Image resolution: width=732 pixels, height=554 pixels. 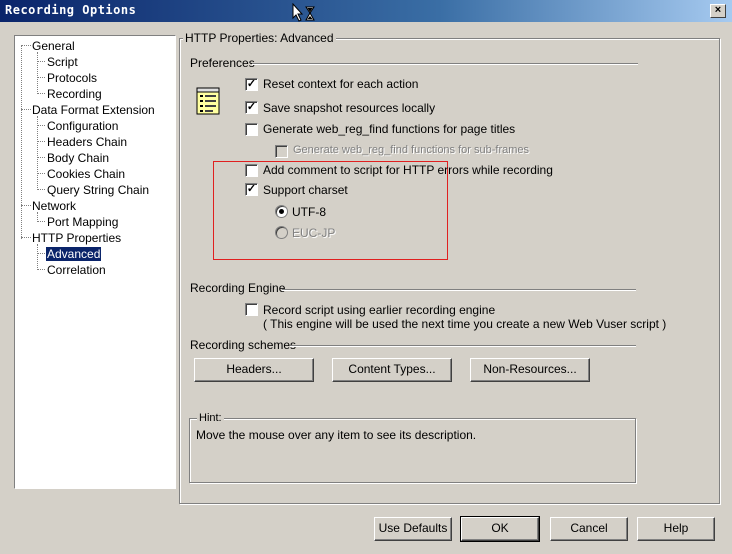 I want to click on window-title: Recording Options, so click(x=71, y=10).